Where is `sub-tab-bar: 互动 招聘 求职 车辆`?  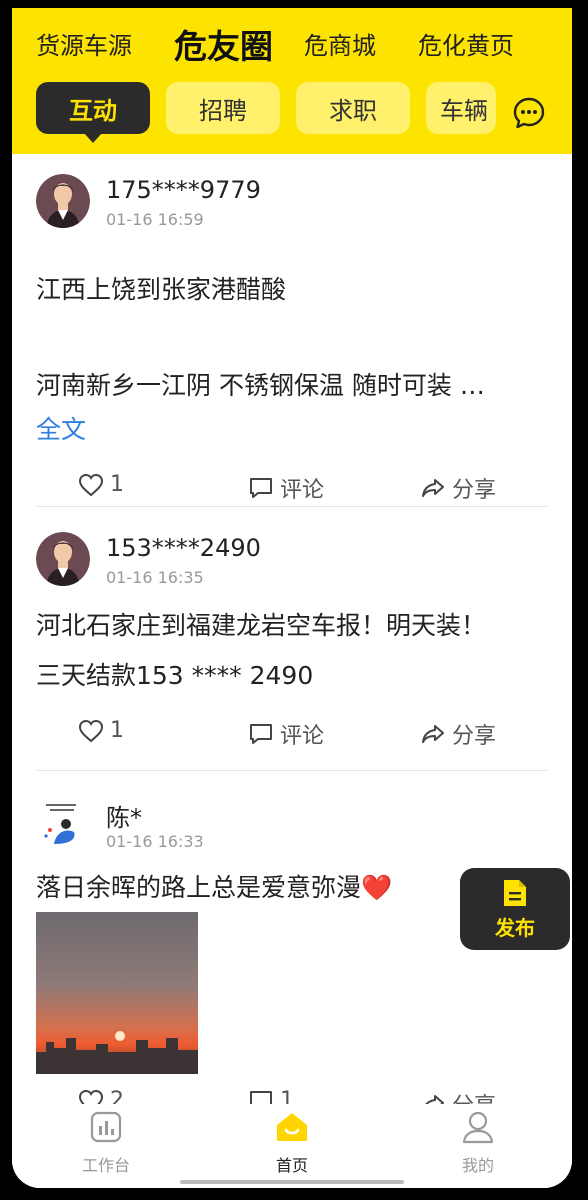 sub-tab-bar: 互动 招聘 求职 车辆 is located at coordinates (292, 112).